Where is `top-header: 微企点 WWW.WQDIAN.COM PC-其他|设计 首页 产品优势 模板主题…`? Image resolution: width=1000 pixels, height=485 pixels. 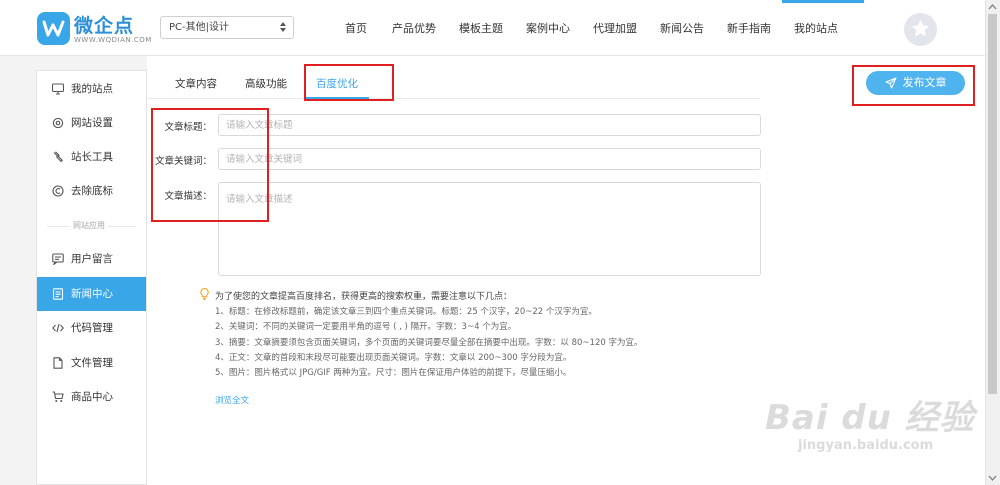
top-header: 微企点 WWW.WQDIAN.COM PC-其他|设计 首页 产品优势 模板主题… is located at coordinates (492, 28).